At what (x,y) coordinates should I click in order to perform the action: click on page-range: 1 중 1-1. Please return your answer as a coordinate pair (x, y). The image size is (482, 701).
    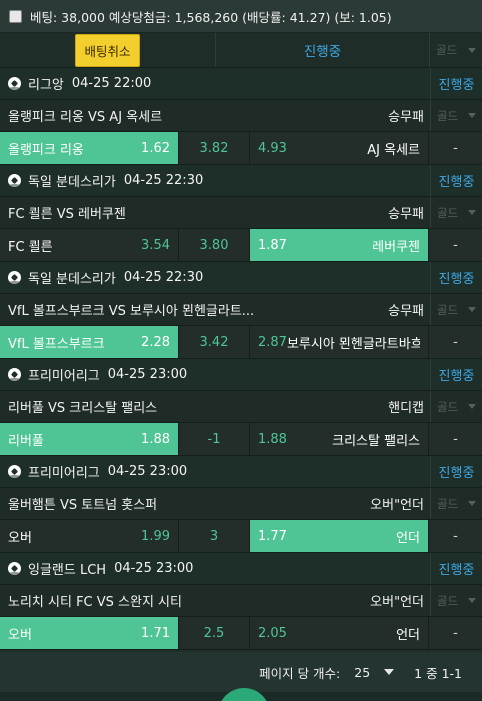
    Looking at the image, I should click on (438, 673).